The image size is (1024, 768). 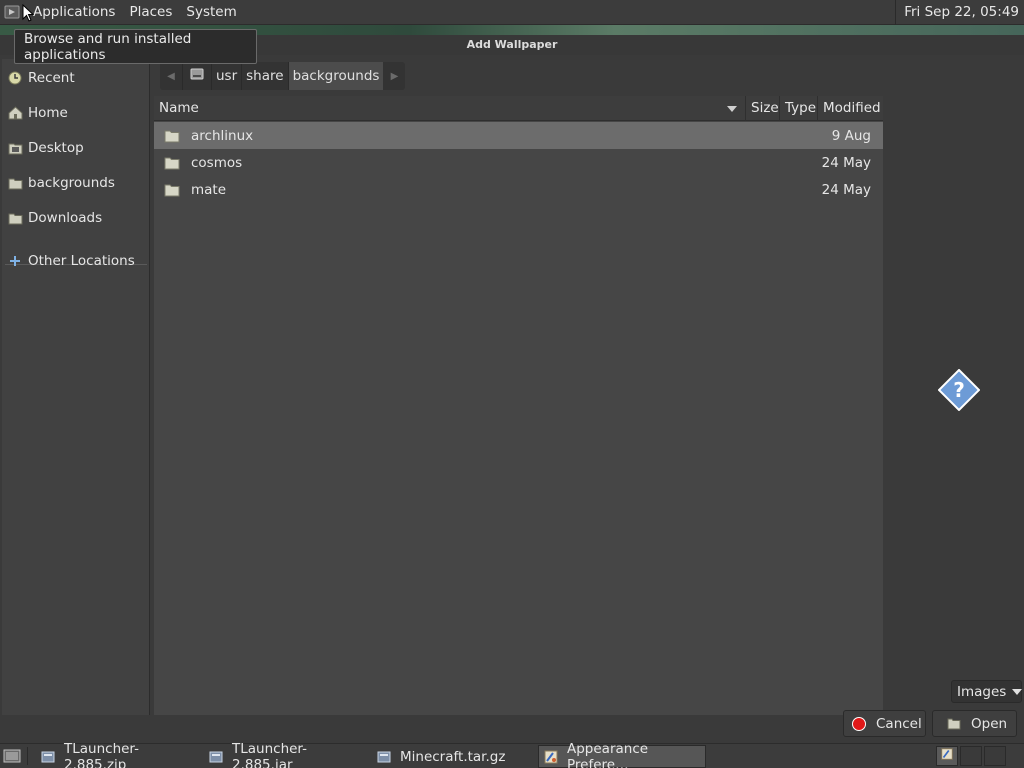 What do you see at coordinates (264, 76) in the screenshot?
I see `path-segment-share: share` at bounding box center [264, 76].